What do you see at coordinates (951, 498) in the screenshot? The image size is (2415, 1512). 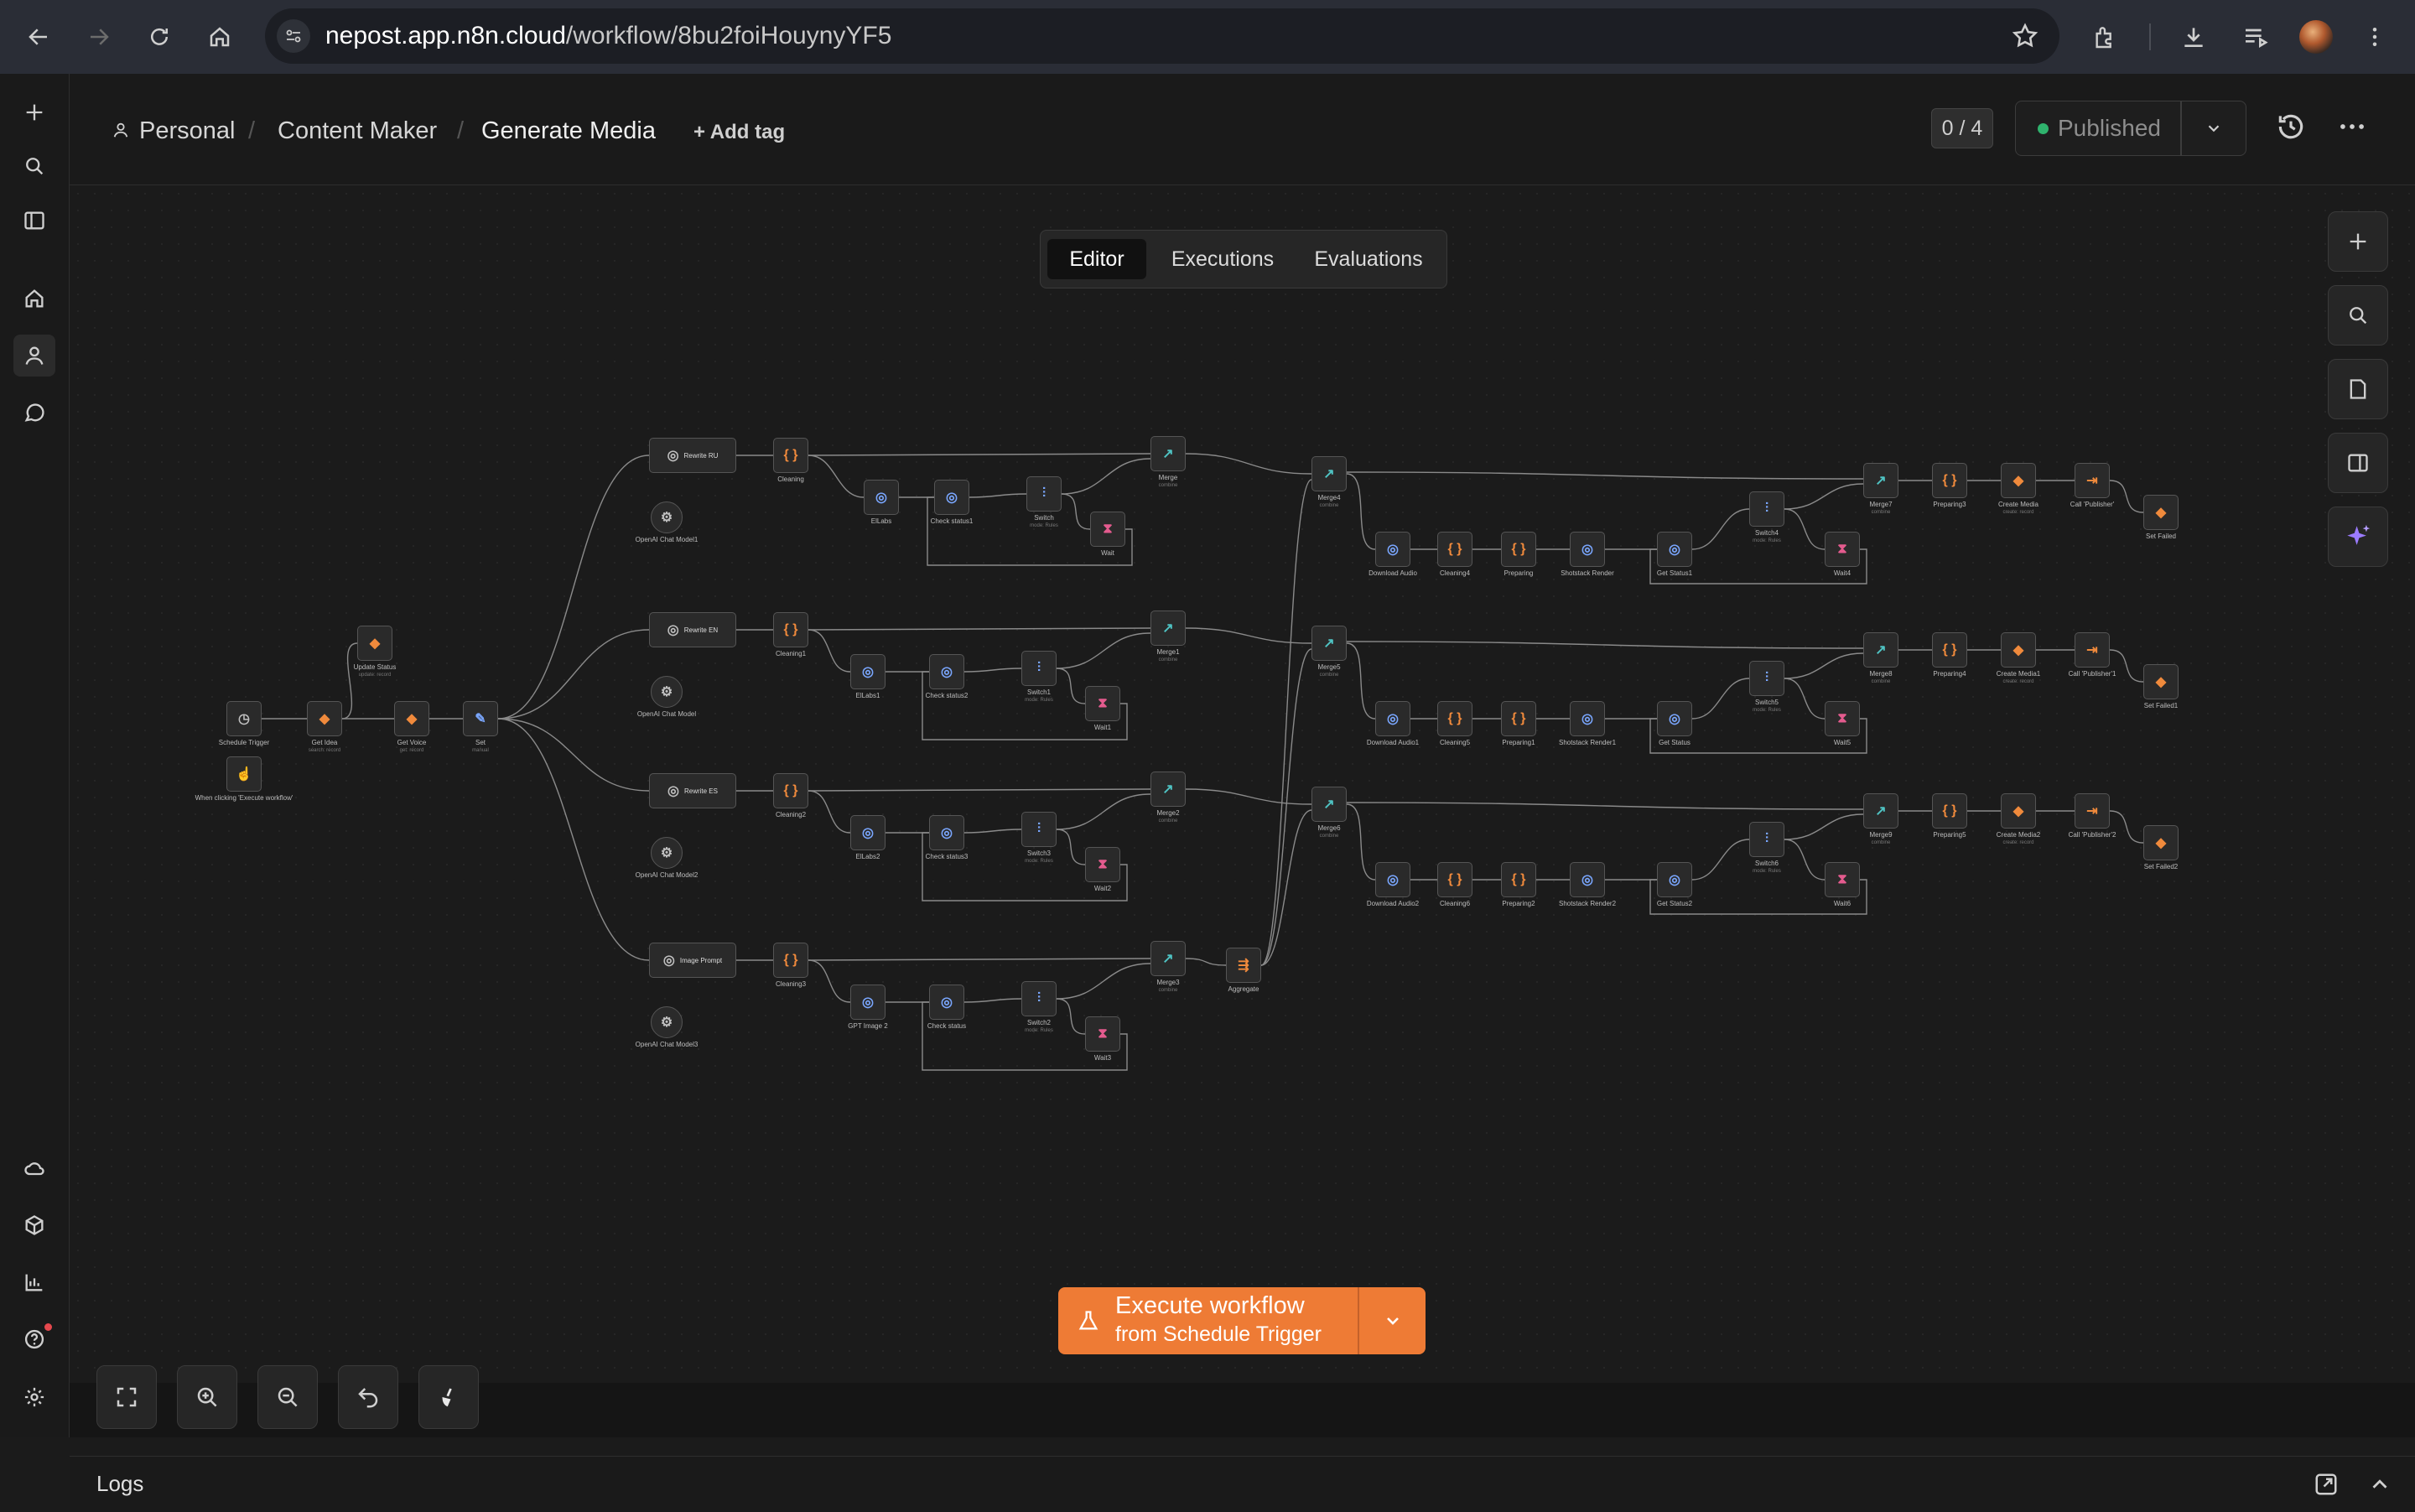 I see `check-status-node-0: ◎` at bounding box center [951, 498].